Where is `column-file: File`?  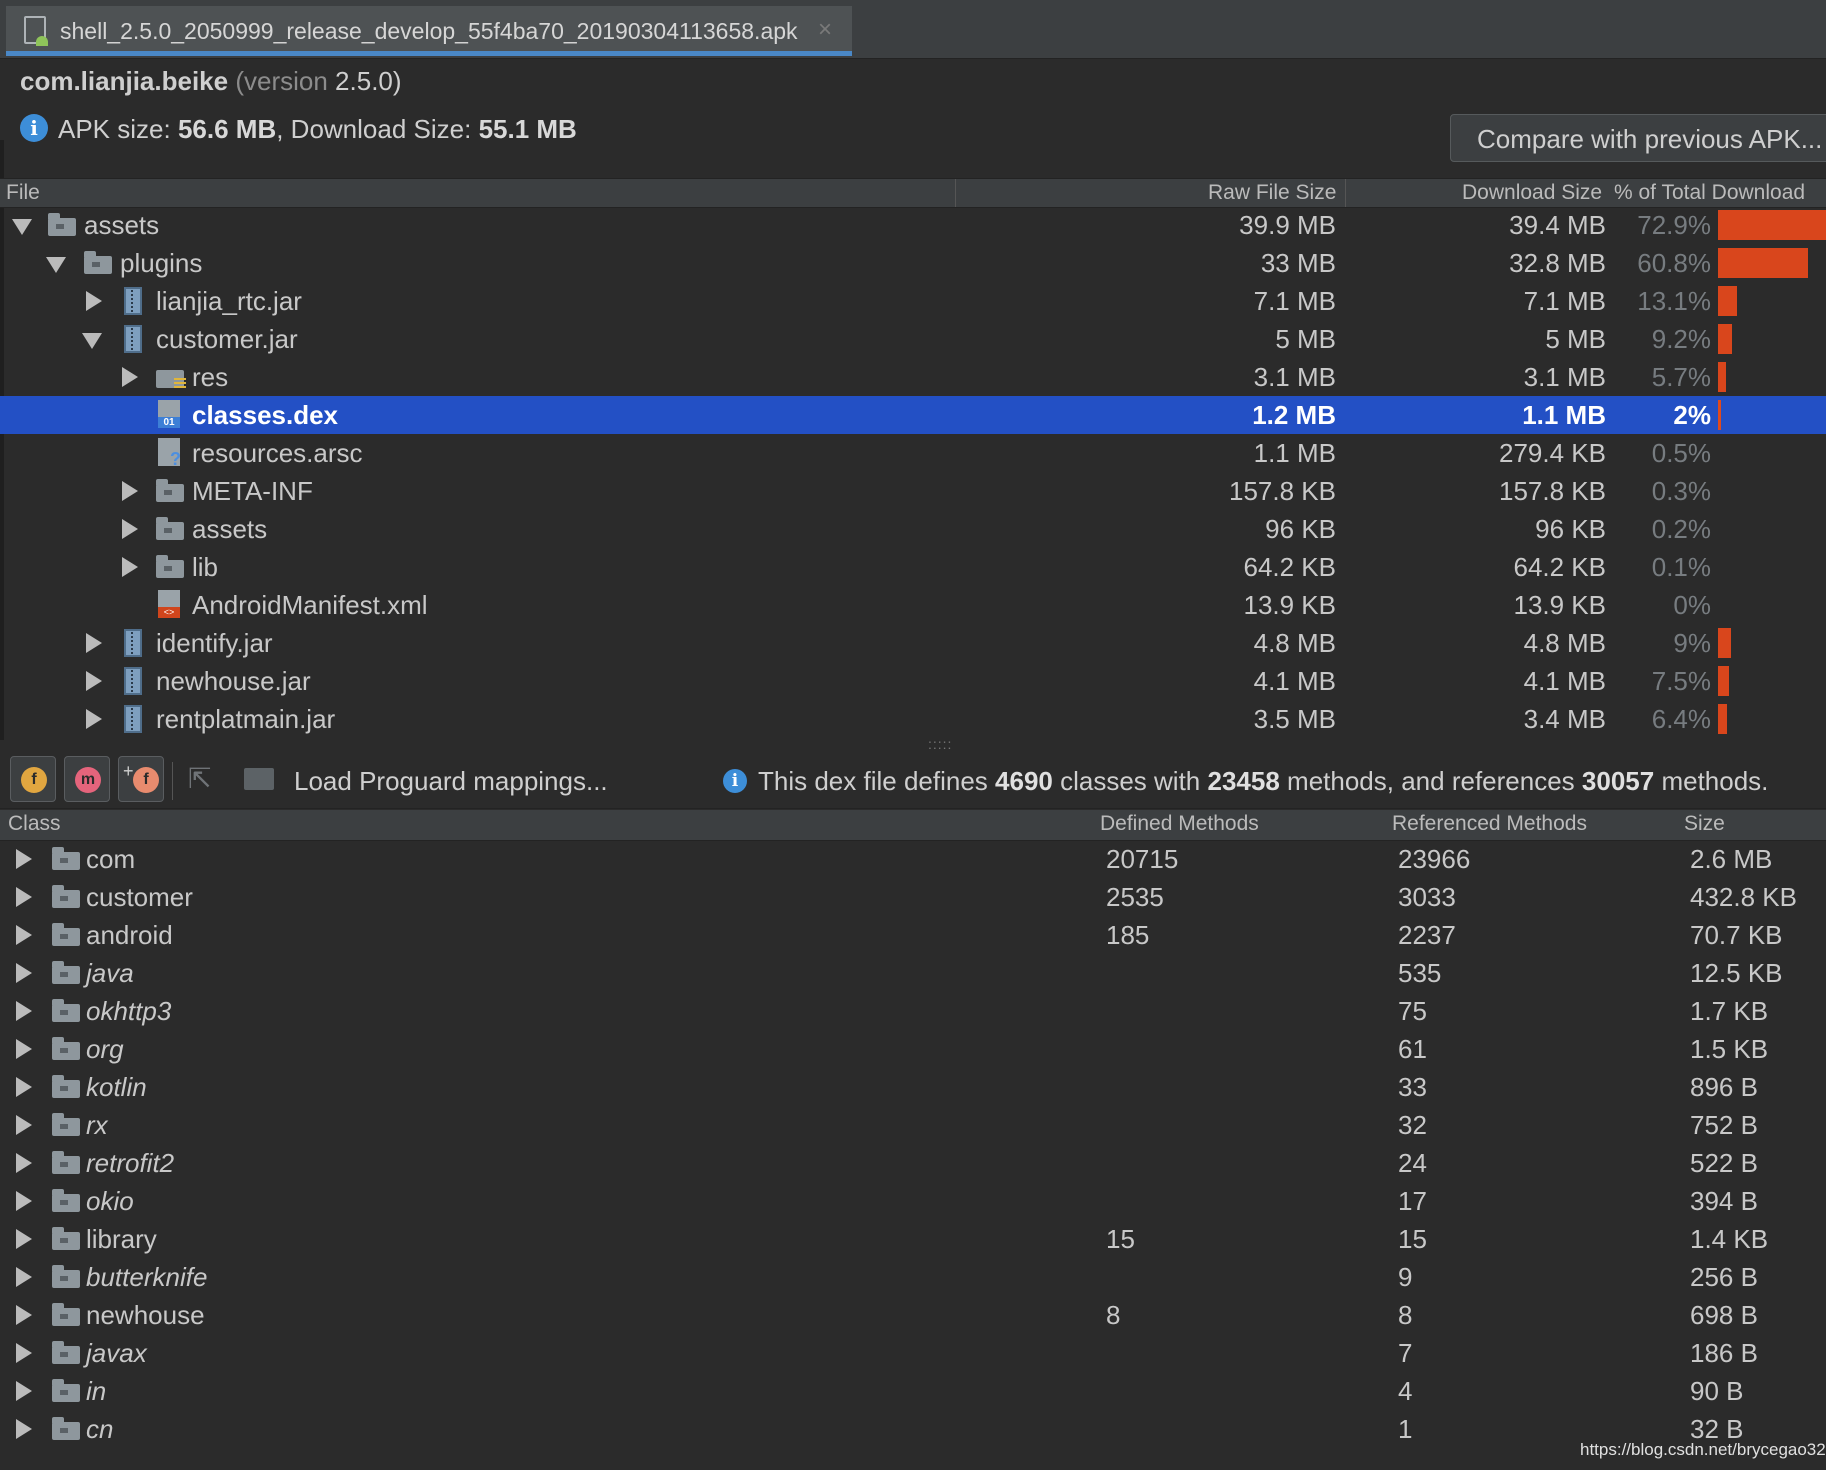 column-file: File is located at coordinates (23, 193).